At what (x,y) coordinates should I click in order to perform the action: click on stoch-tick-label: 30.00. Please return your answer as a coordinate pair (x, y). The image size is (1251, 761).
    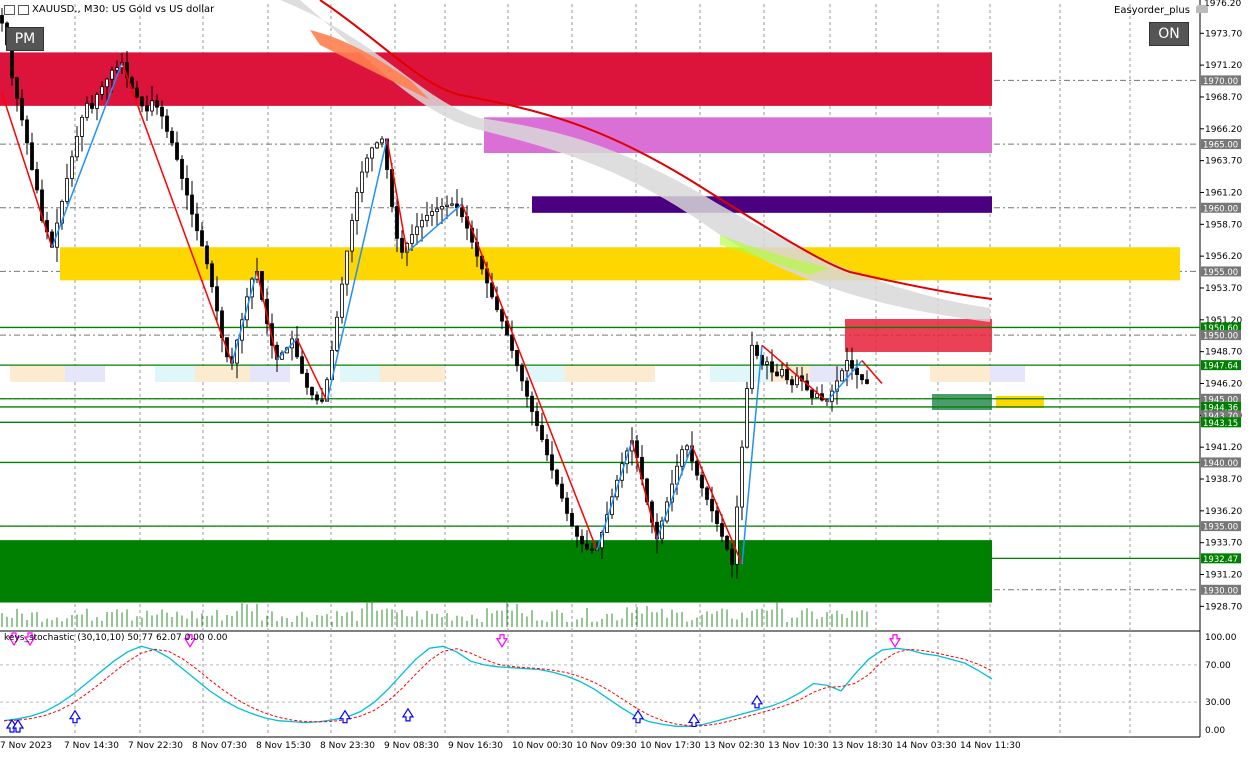
    Looking at the image, I should click on (1218, 703).